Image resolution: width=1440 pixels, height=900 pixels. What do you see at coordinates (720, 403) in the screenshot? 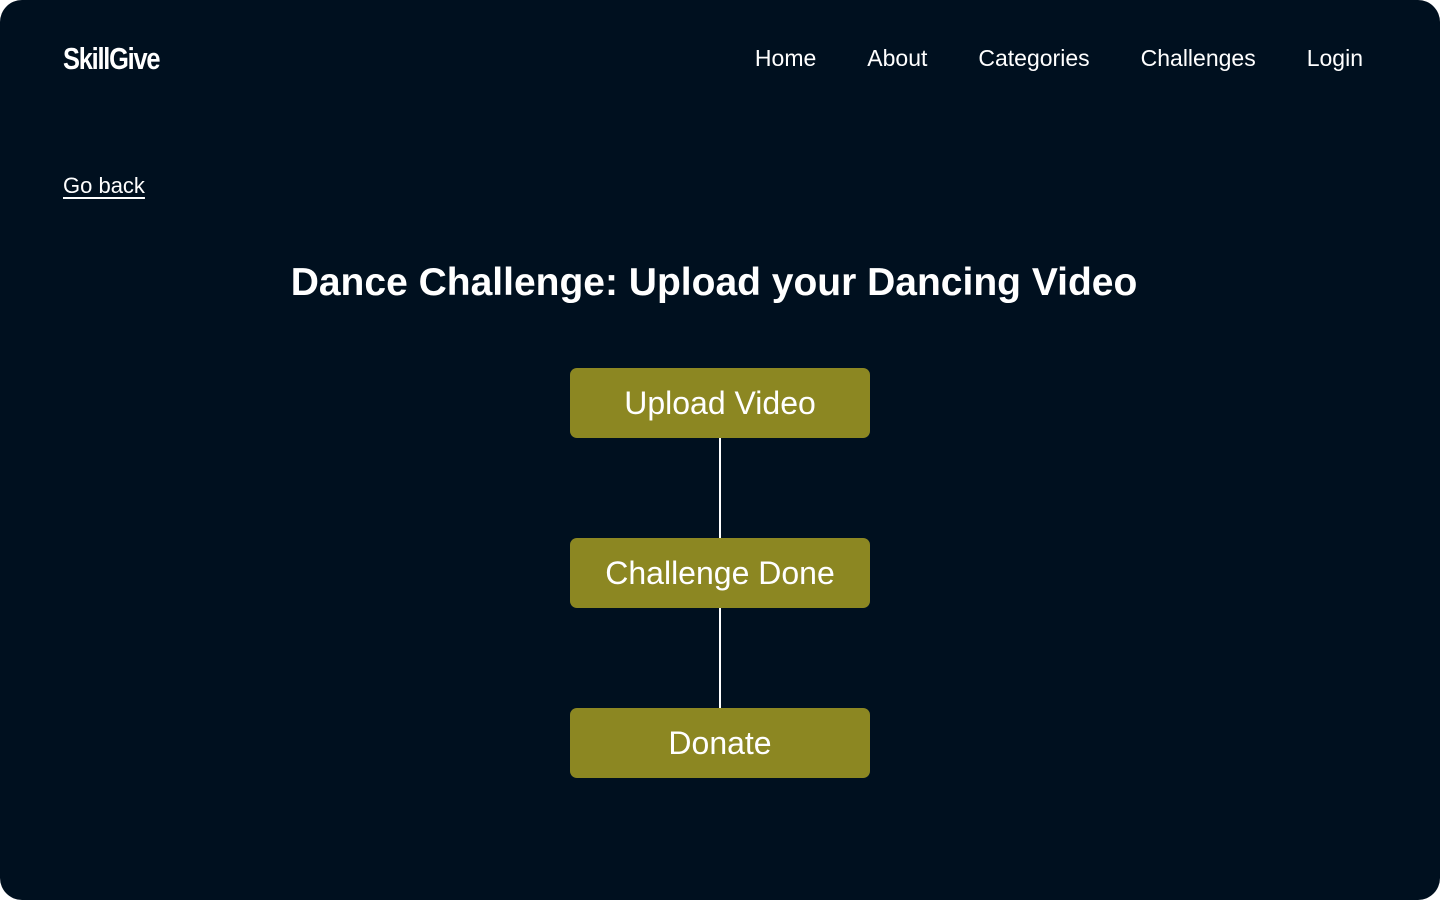
I see `upload-video-button: Upload Video` at bounding box center [720, 403].